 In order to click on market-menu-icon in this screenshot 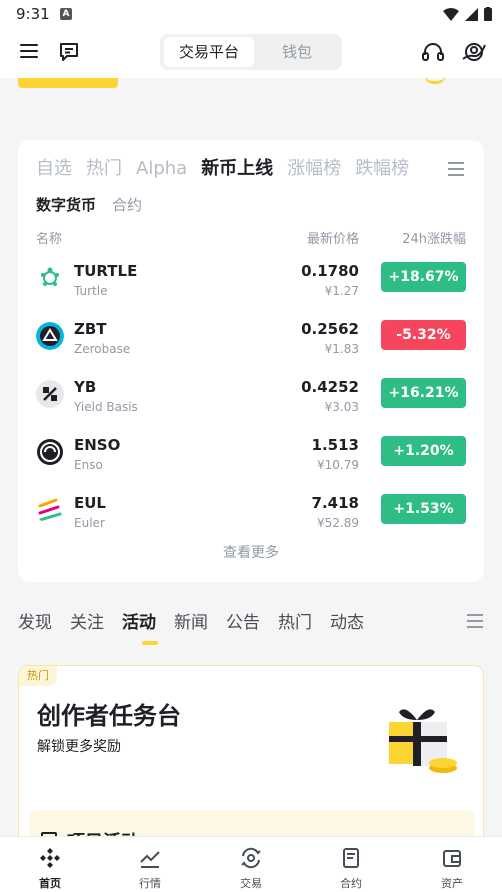, I will do `click(456, 171)`.